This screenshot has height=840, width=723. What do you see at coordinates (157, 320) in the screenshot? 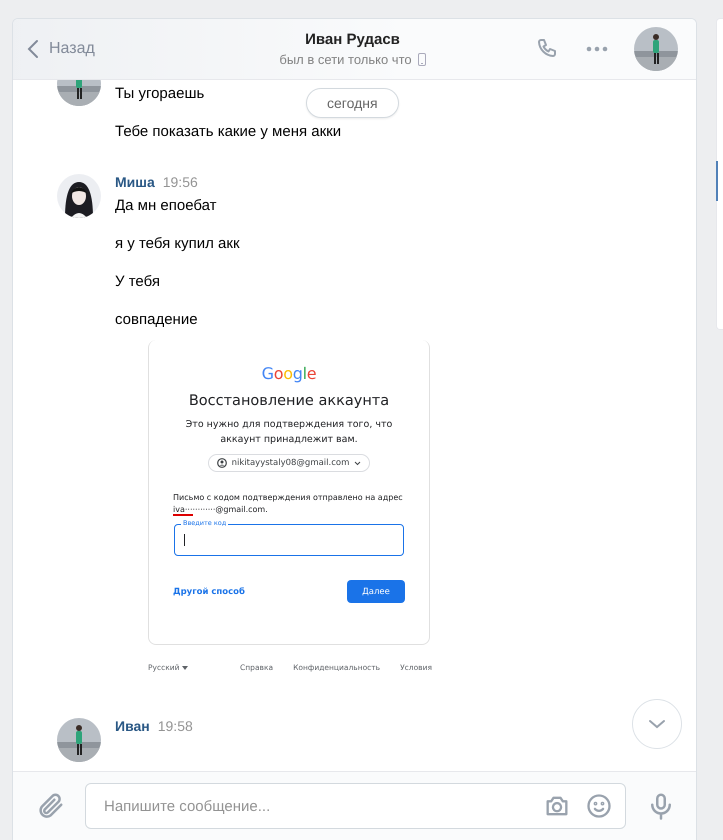
I see `message-text: совпадение` at bounding box center [157, 320].